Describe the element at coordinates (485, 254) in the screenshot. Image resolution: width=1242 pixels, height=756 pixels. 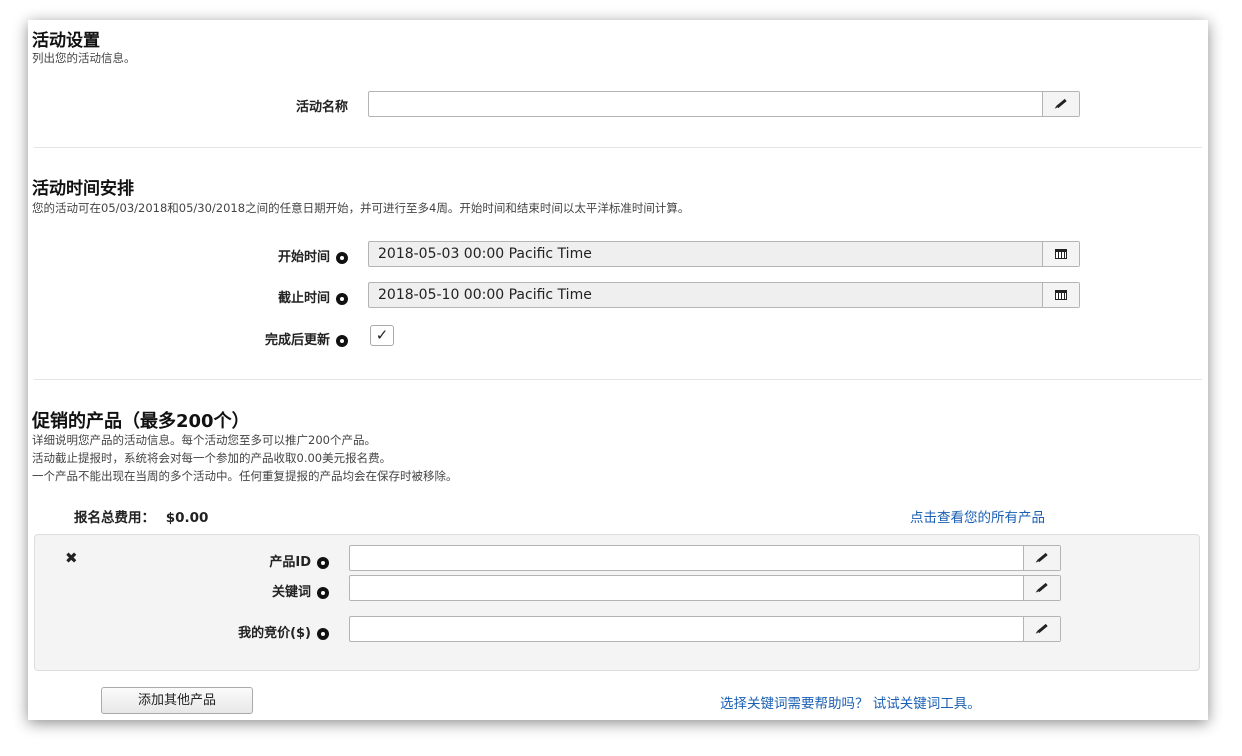
I see `start-time-value: 2018-05-03 00:00 Pacific Time` at that location.